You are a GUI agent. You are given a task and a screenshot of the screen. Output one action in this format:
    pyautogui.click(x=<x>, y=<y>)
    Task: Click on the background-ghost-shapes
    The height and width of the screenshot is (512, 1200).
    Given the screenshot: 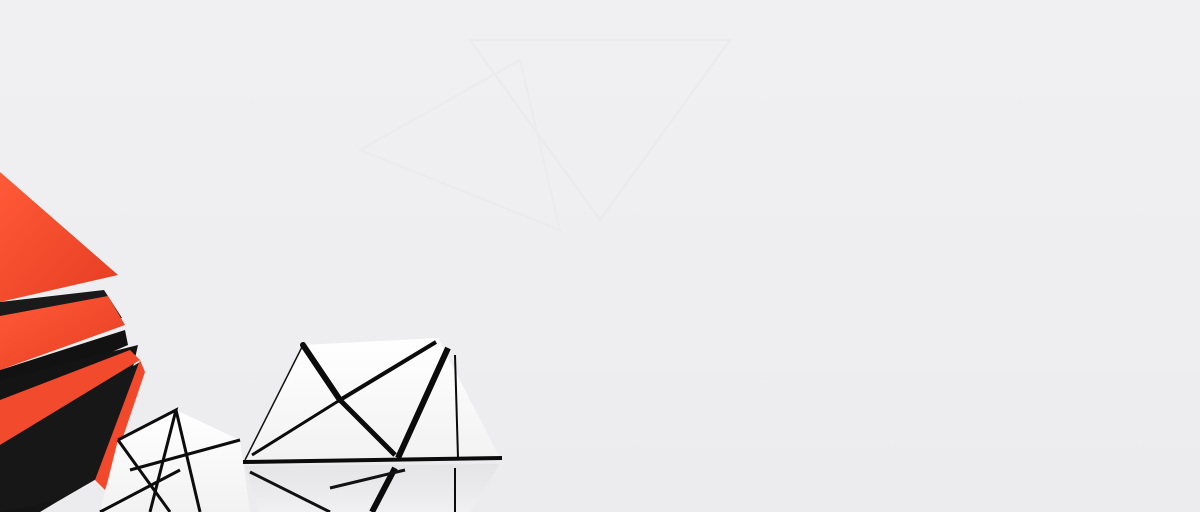 What is the action you would take?
    pyautogui.click(x=544, y=135)
    